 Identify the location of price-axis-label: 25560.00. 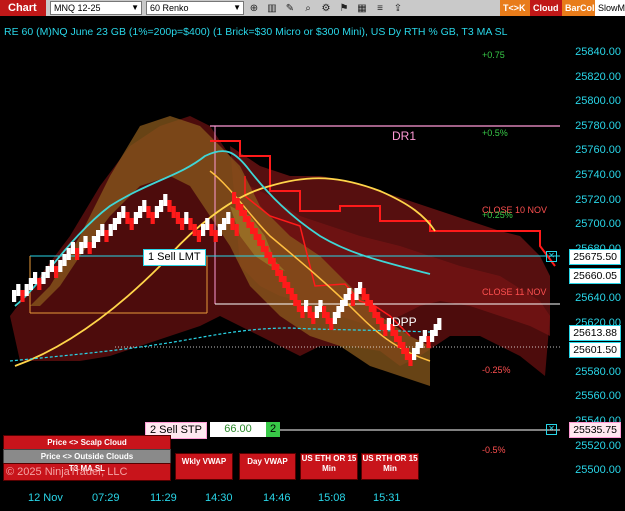
(598, 396).